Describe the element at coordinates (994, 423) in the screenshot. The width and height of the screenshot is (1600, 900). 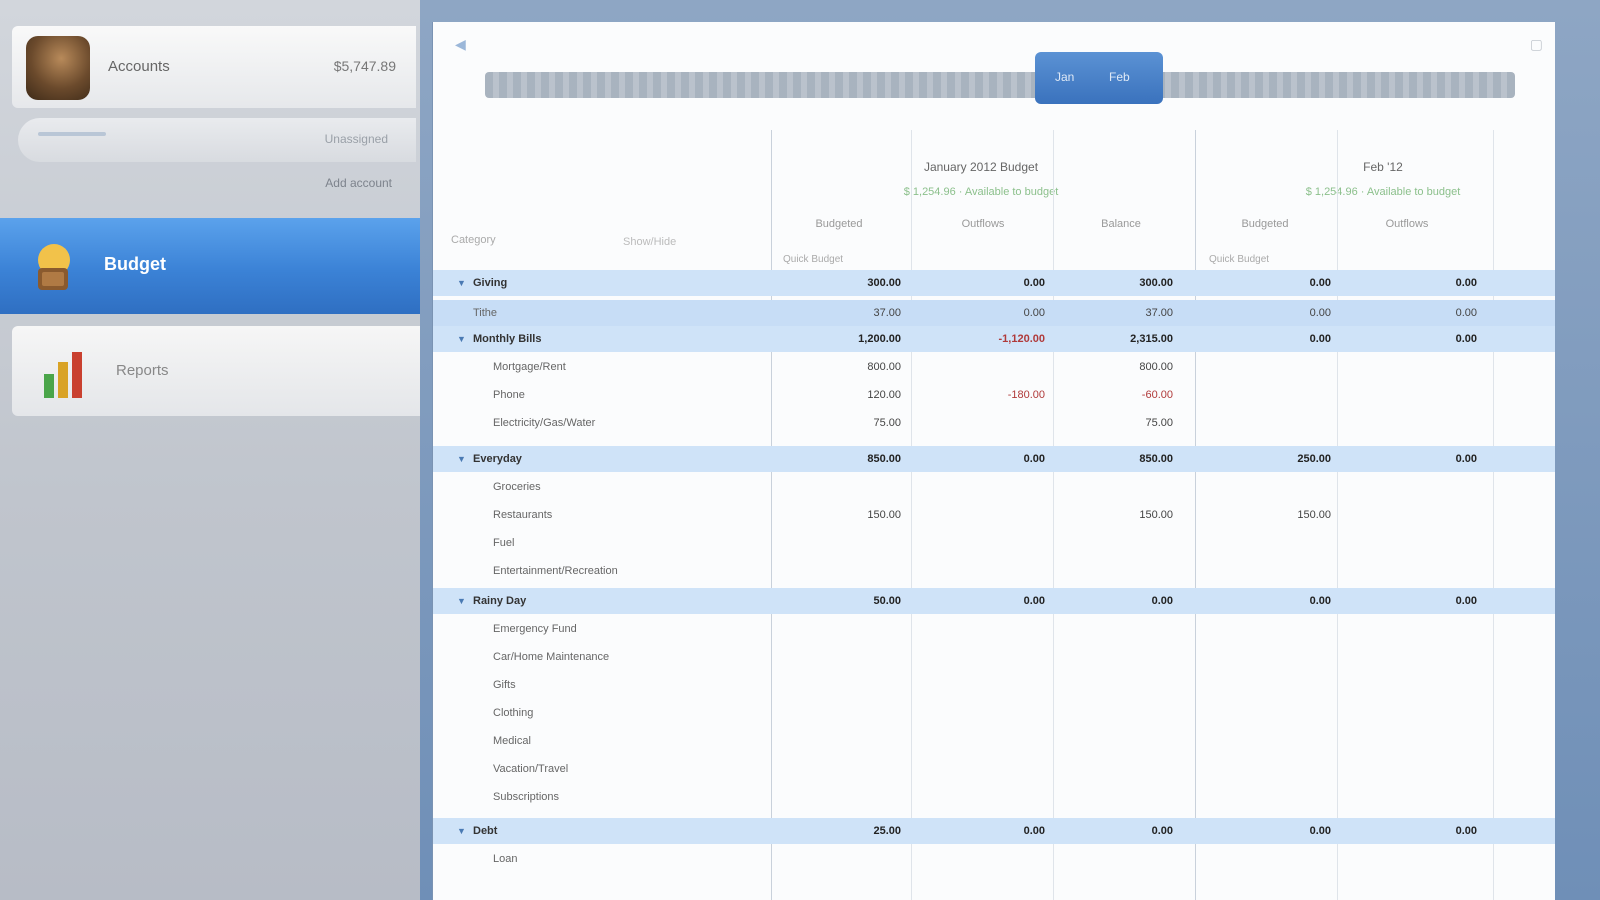
I see `table-row: Electricity/Gas/Water 75.00 75.00` at that location.